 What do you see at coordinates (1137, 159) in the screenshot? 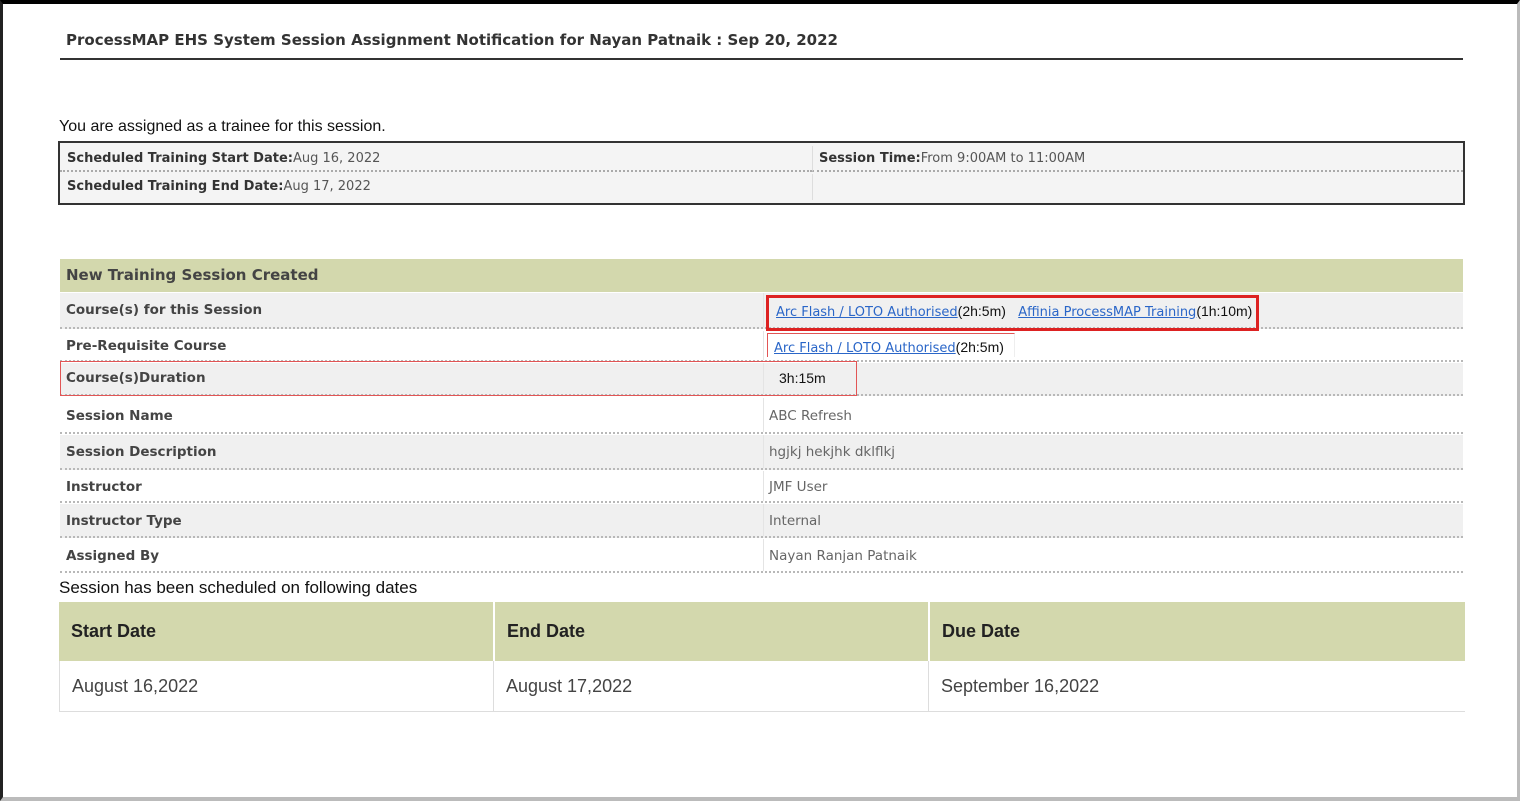
I see `session-time-cell: Session Time:From 9:00AM to 11:00AM` at bounding box center [1137, 159].